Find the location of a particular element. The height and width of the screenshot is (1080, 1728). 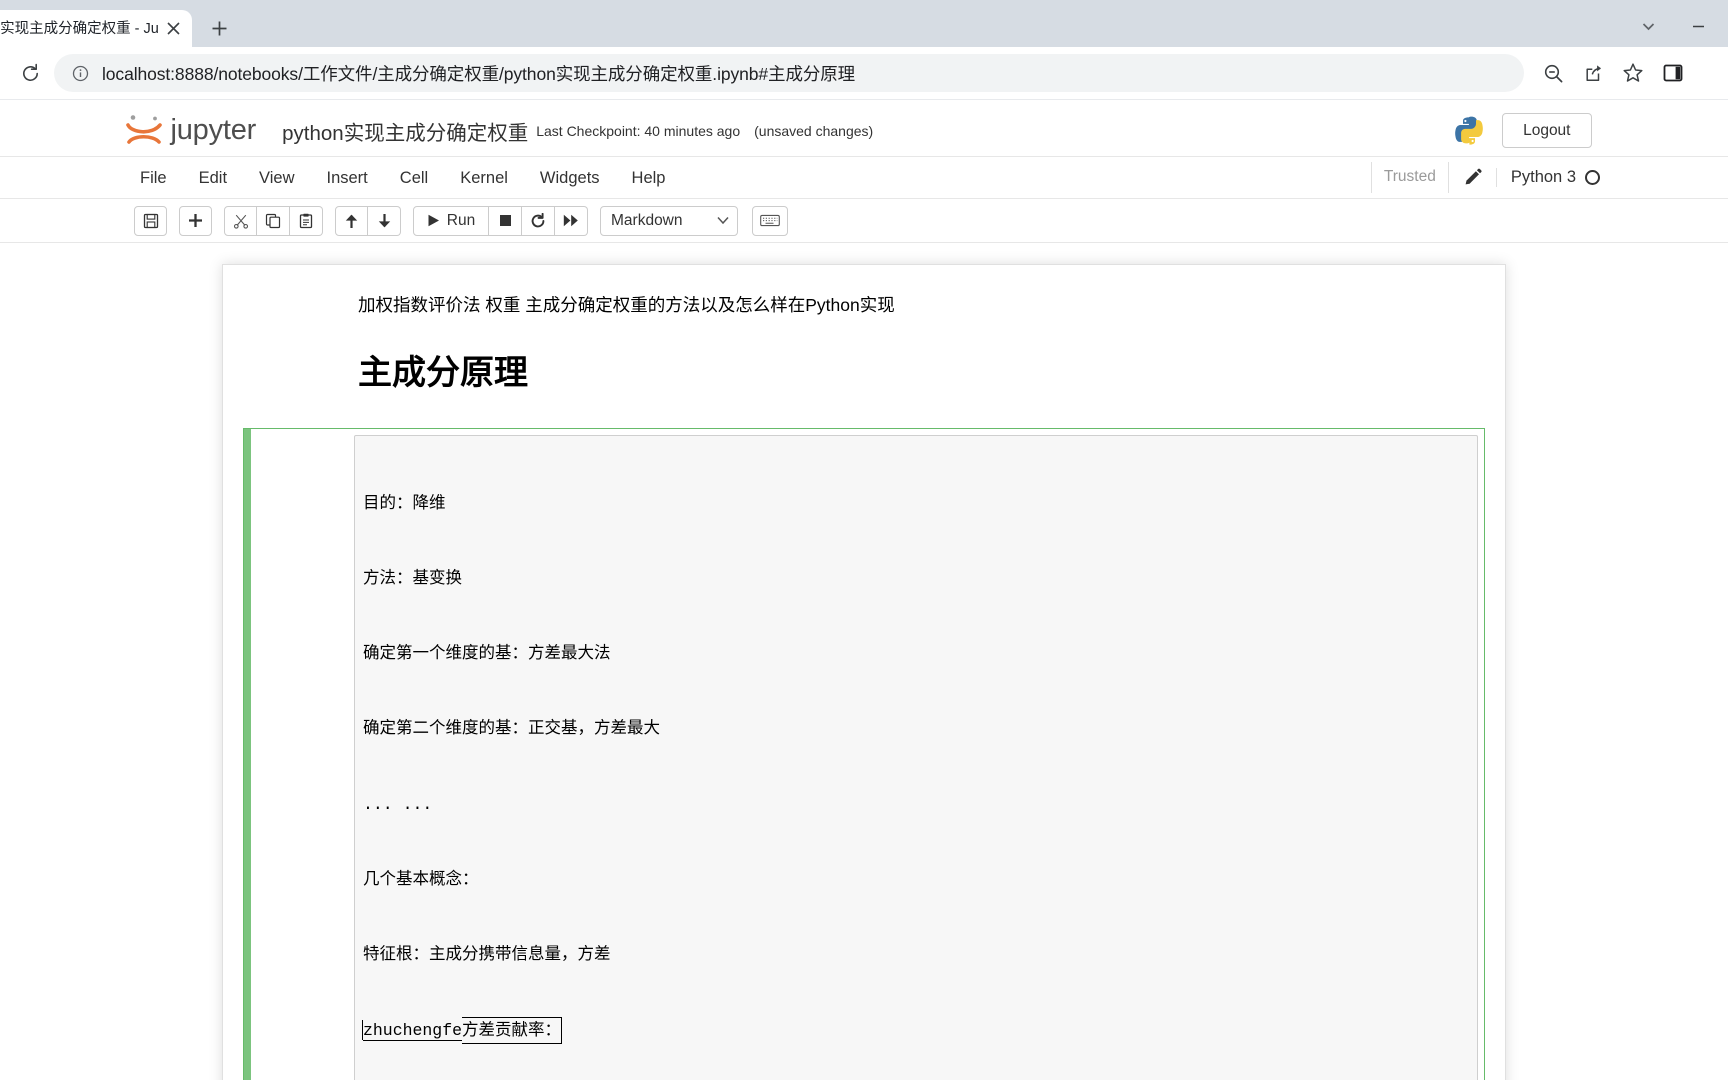

run-button-label: Run is located at coordinates (461, 220).